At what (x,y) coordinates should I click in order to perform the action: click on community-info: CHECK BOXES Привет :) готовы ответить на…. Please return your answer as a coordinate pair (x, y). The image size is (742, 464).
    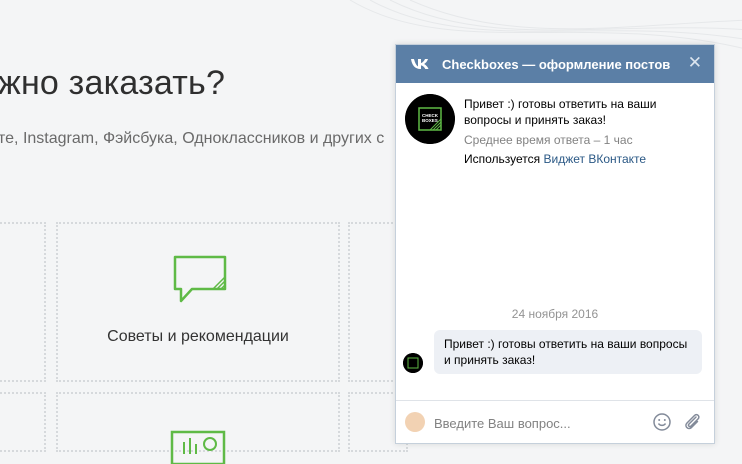
    Looking at the image, I should click on (555, 134).